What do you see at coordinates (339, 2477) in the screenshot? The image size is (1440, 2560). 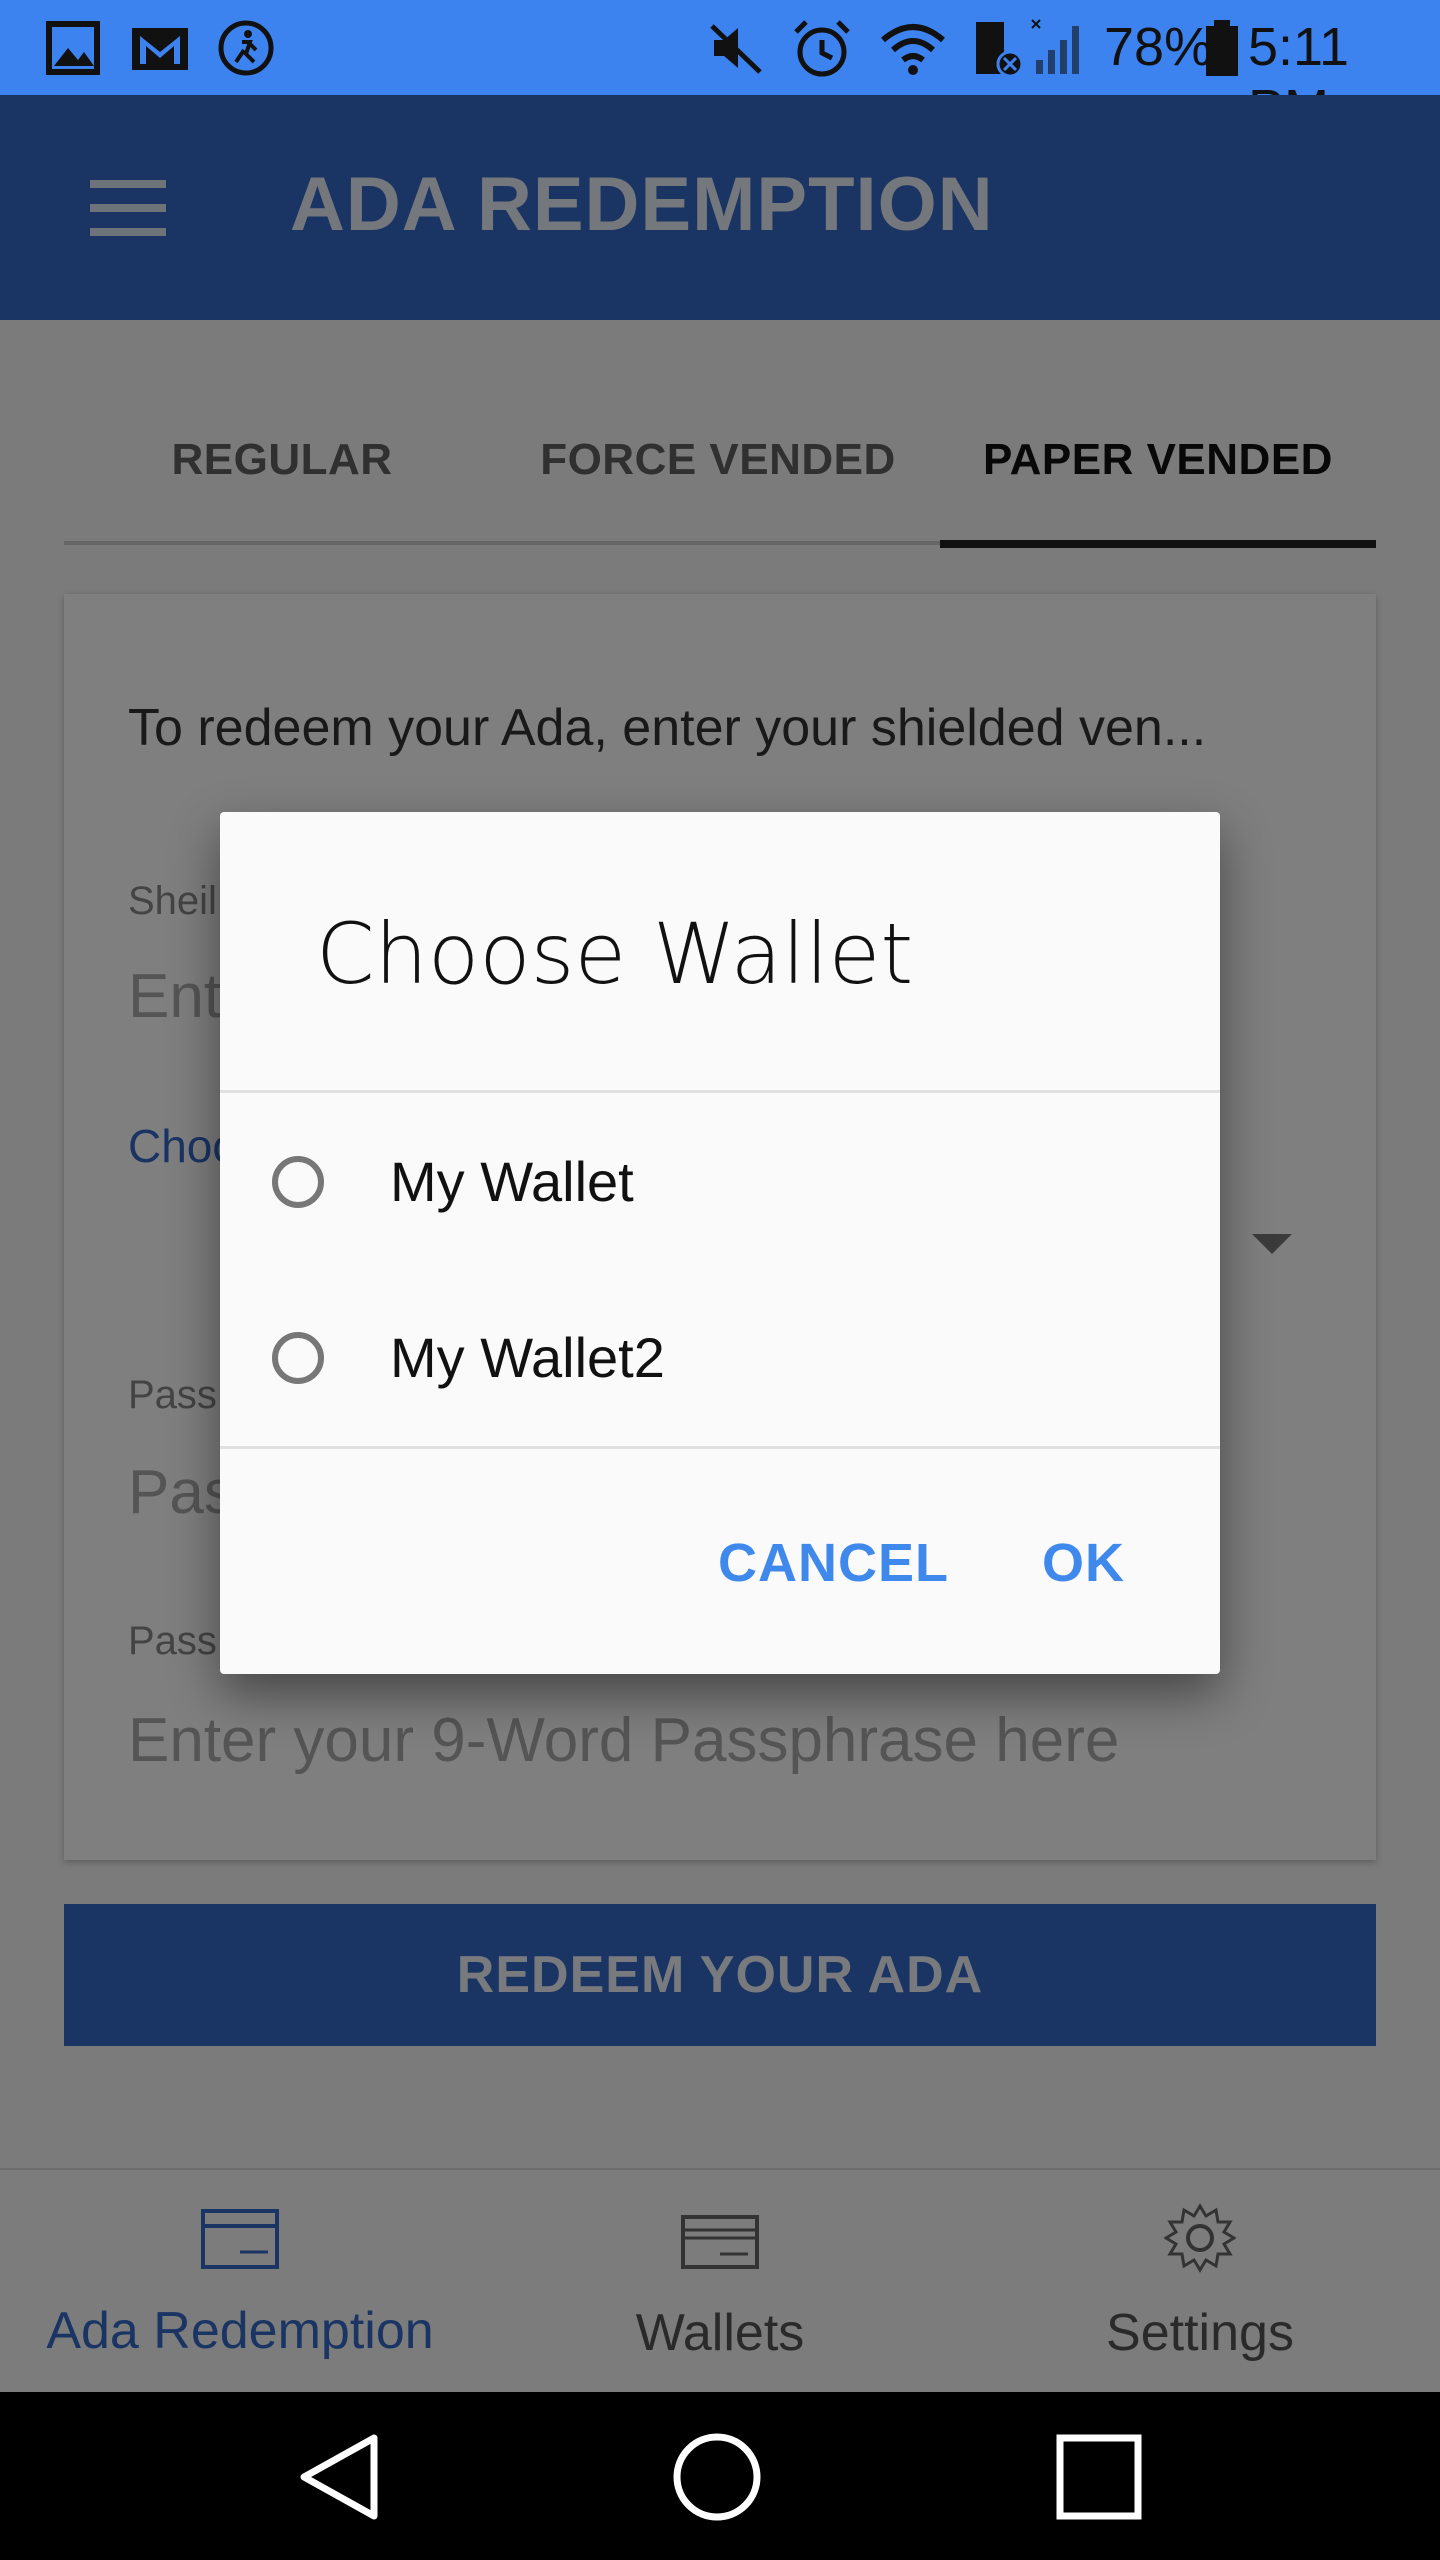 I see `back-icon` at bounding box center [339, 2477].